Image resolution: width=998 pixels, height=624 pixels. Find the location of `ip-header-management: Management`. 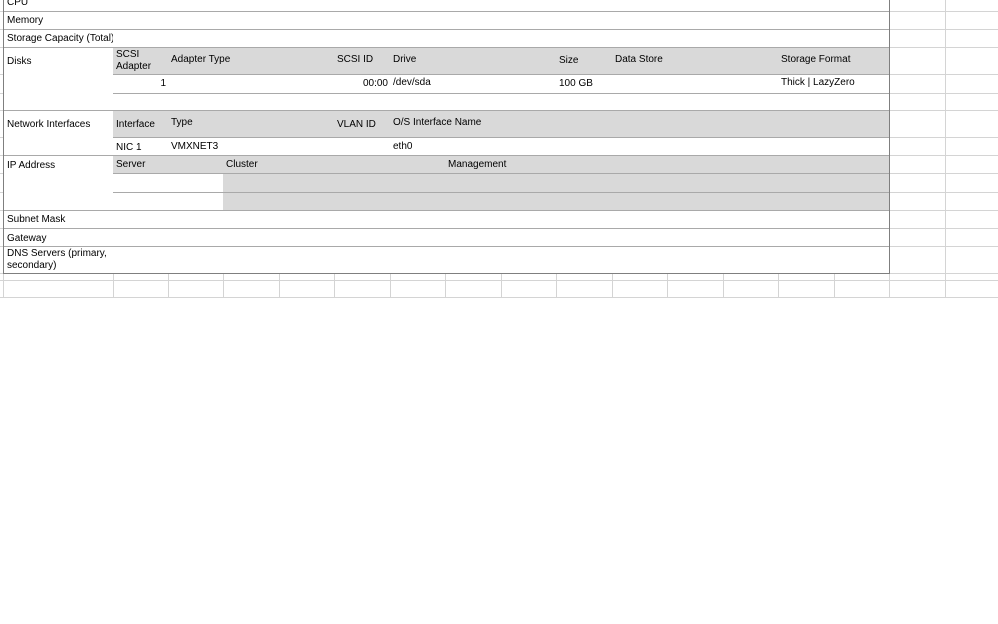

ip-header-management: Management is located at coordinates (556, 165).